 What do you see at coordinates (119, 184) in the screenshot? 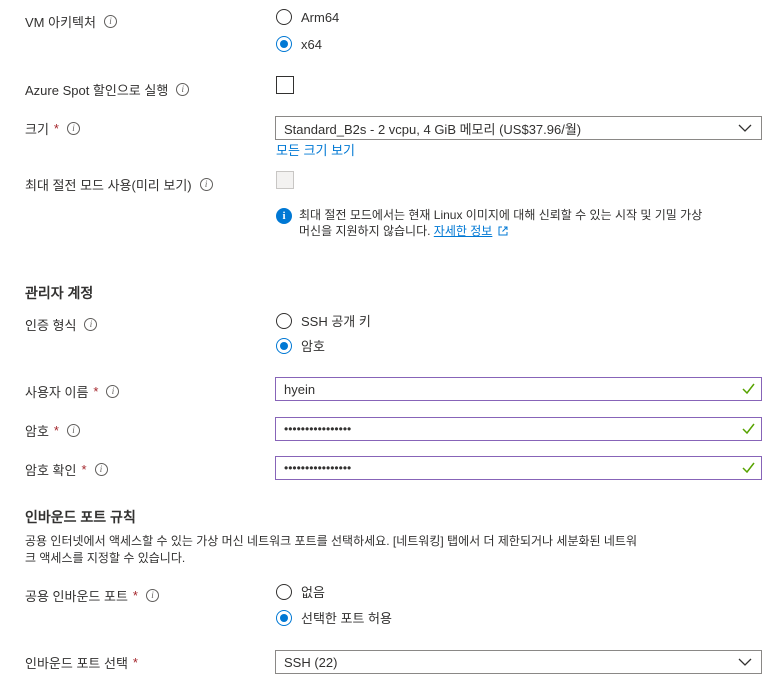
I see `hibernate-label: 최대 절전 모드 사용(미리 보기) i` at bounding box center [119, 184].